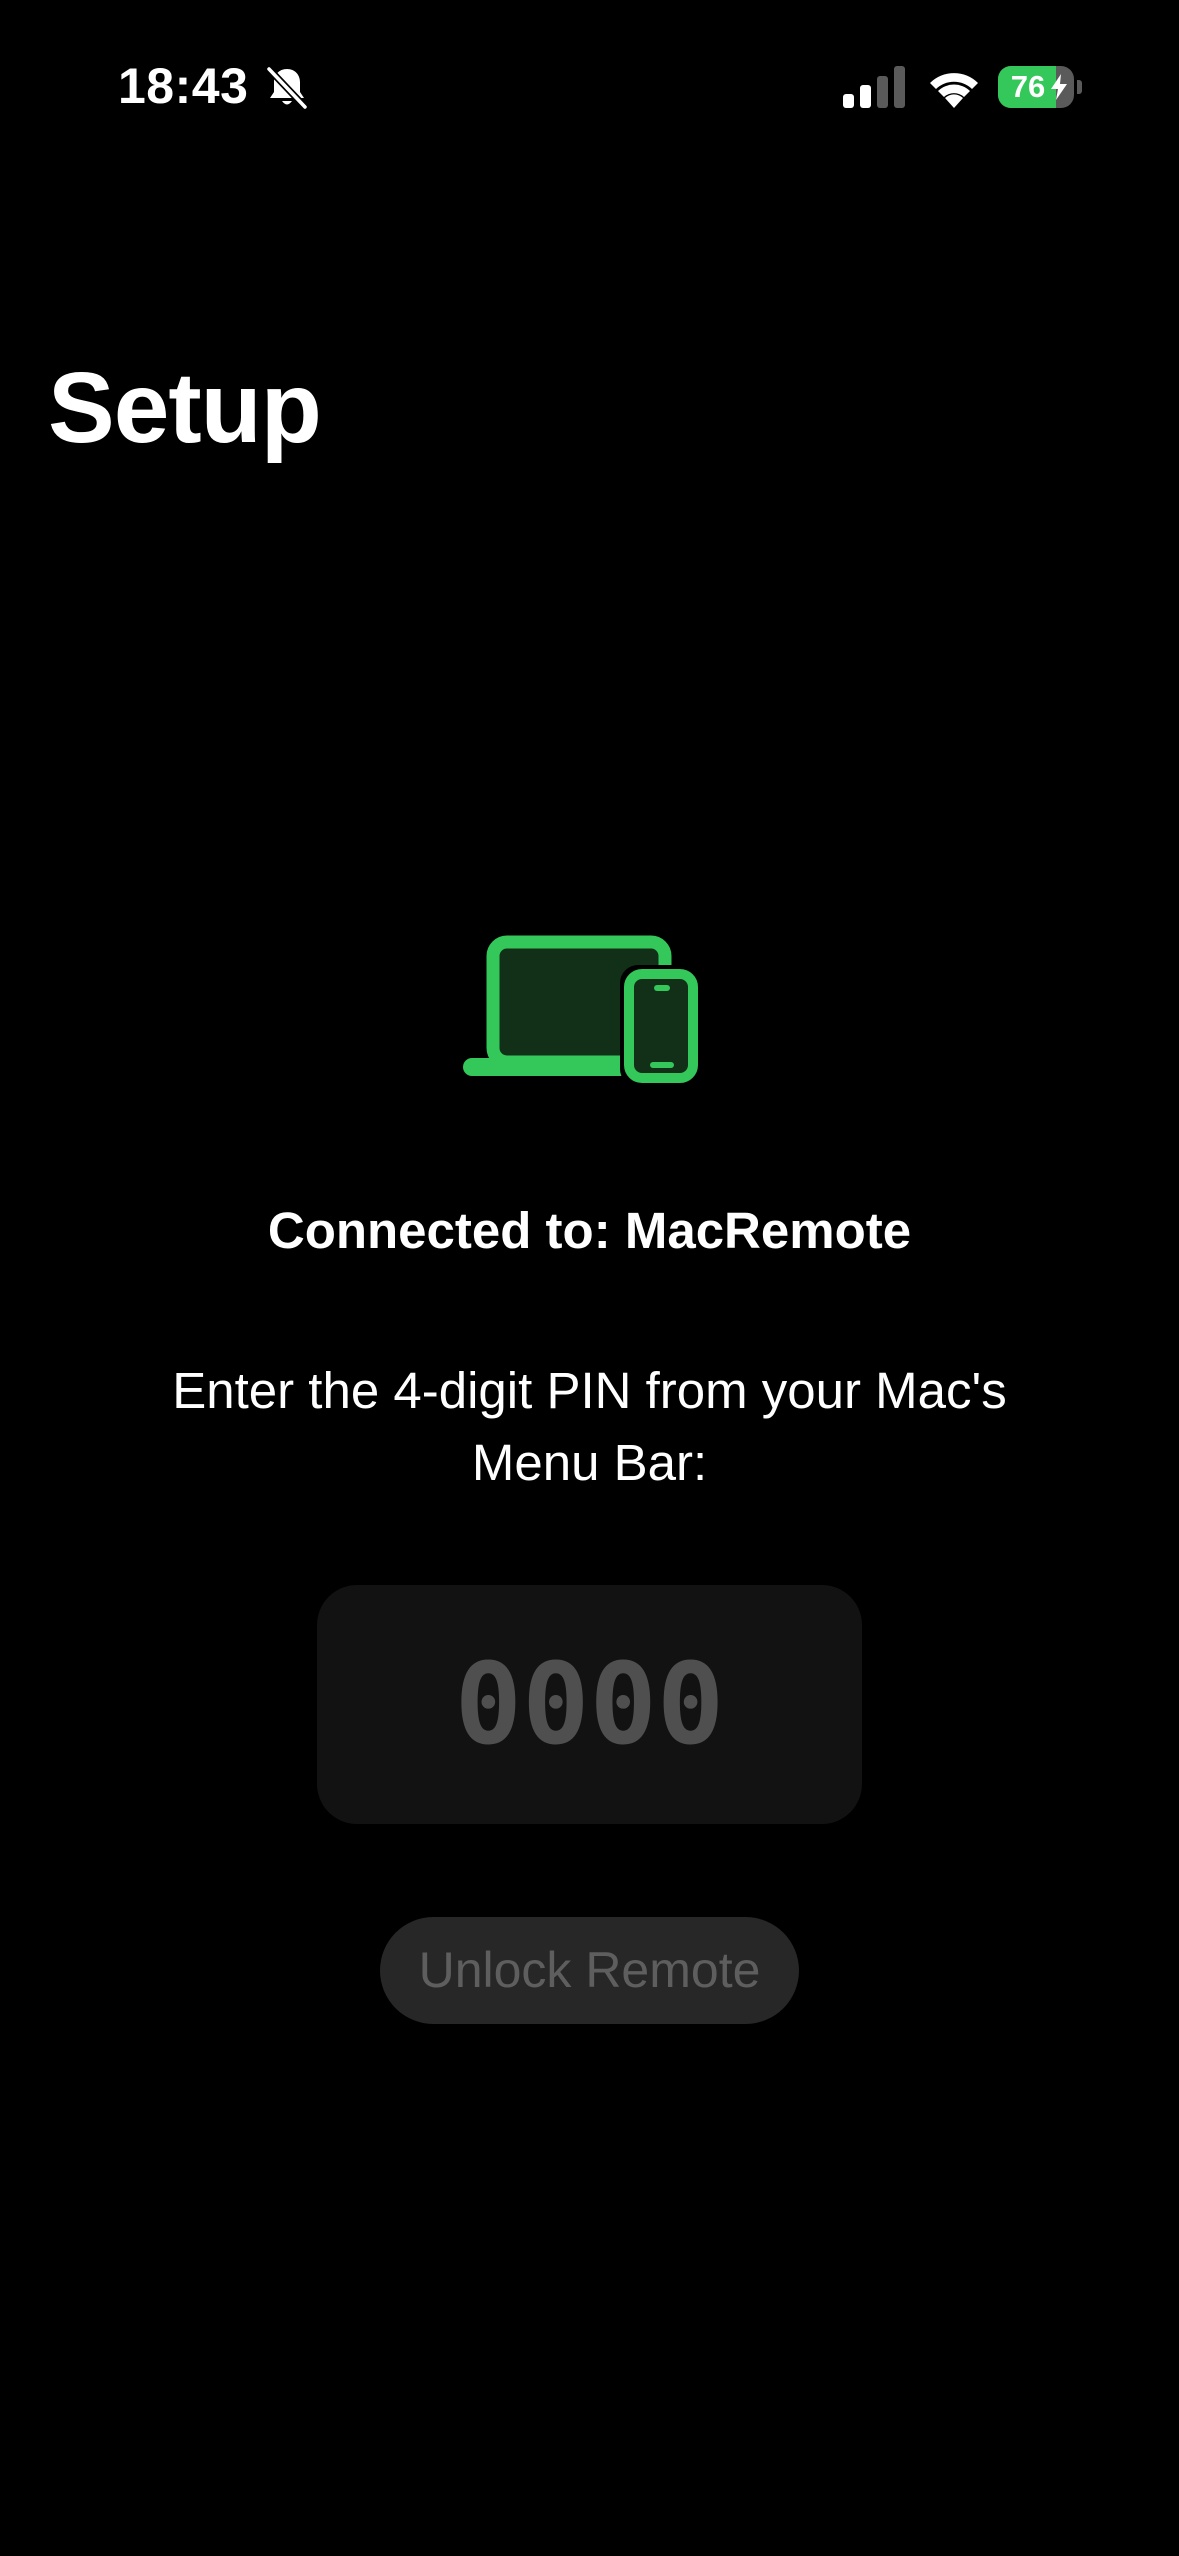 Image resolution: width=1179 pixels, height=2556 pixels. I want to click on wifi-icon, so click(954, 90).